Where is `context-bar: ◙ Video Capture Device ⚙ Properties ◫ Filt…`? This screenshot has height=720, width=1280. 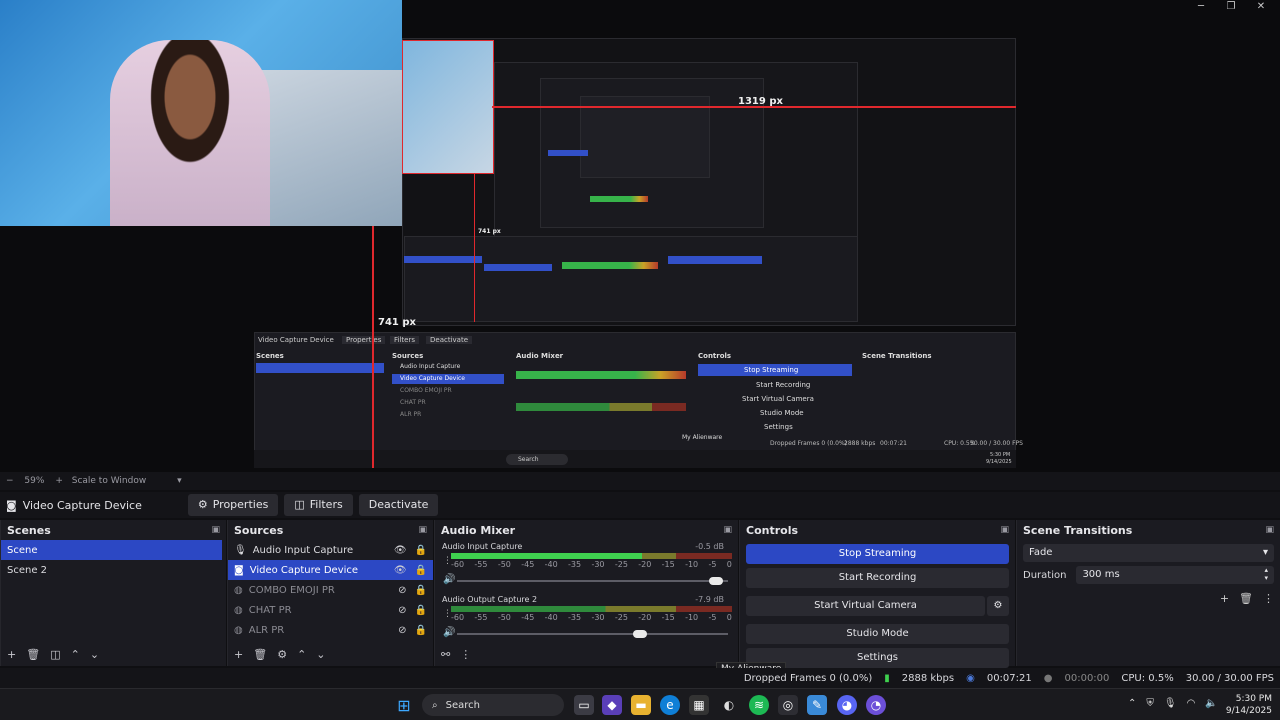 context-bar: ◙ Video Capture Device ⚙ Properties ◫ Filt… is located at coordinates (640, 505).